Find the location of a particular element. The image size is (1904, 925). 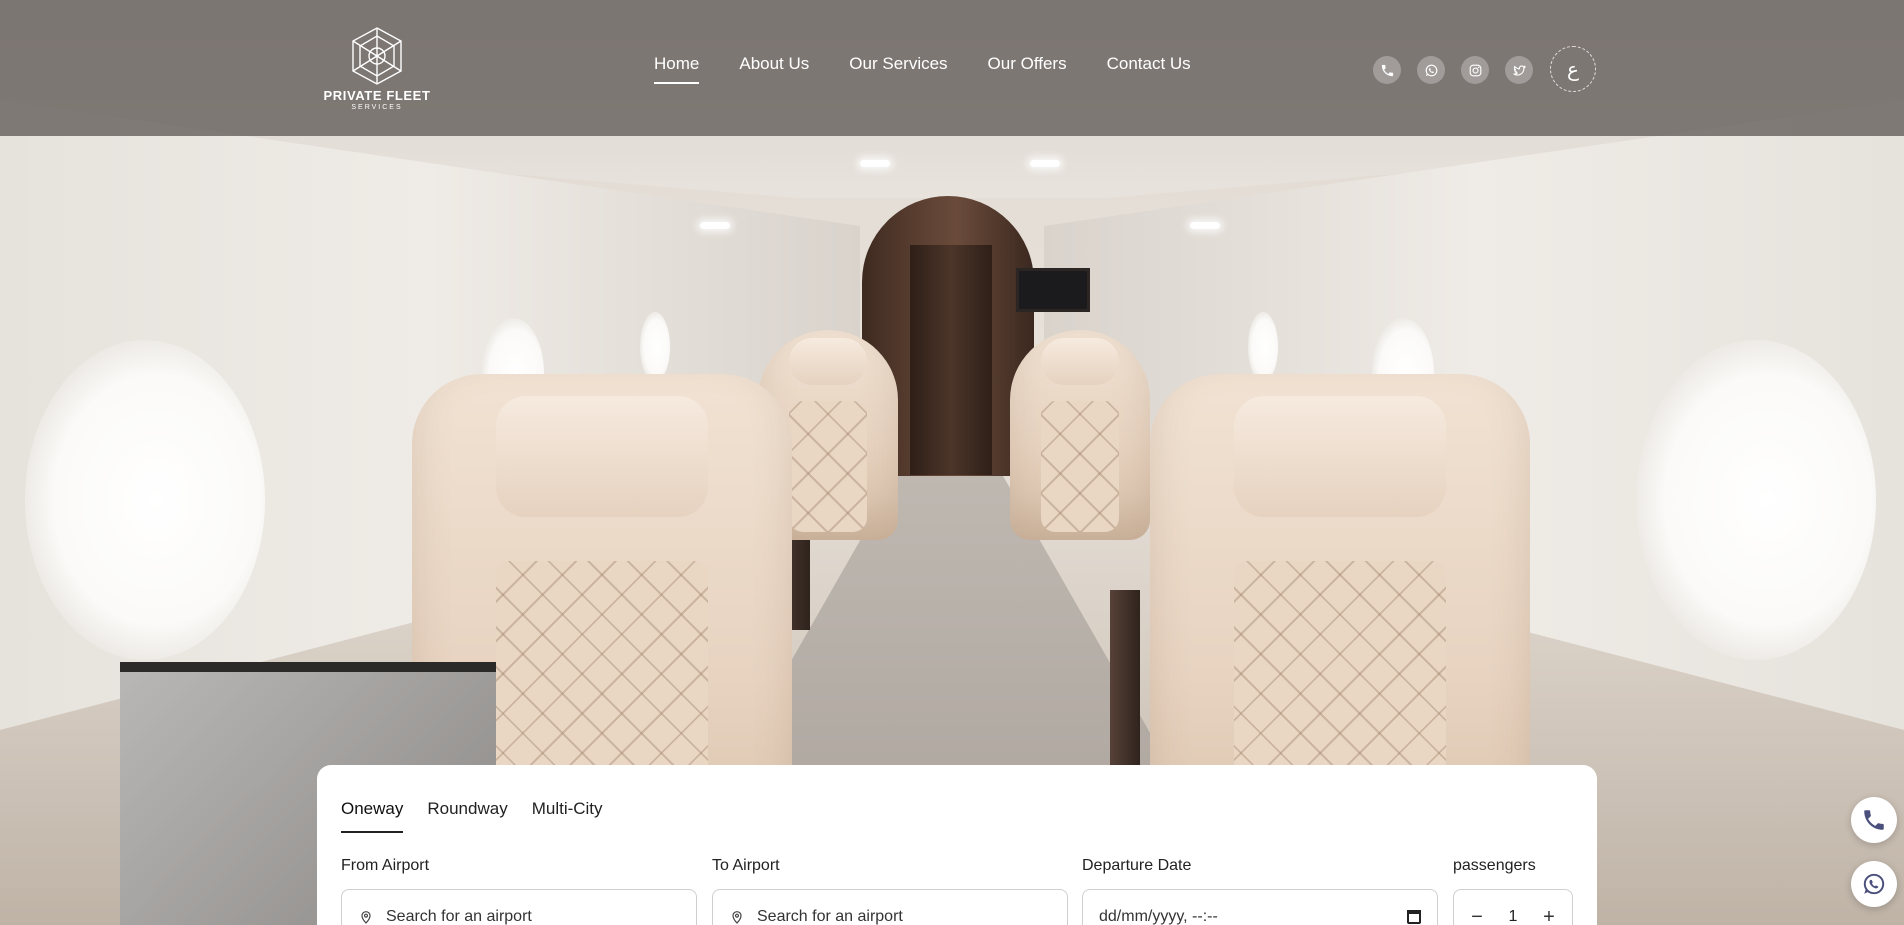

departure-date-value: dd/mm/yyyy, --:-- is located at coordinates (1158, 916).